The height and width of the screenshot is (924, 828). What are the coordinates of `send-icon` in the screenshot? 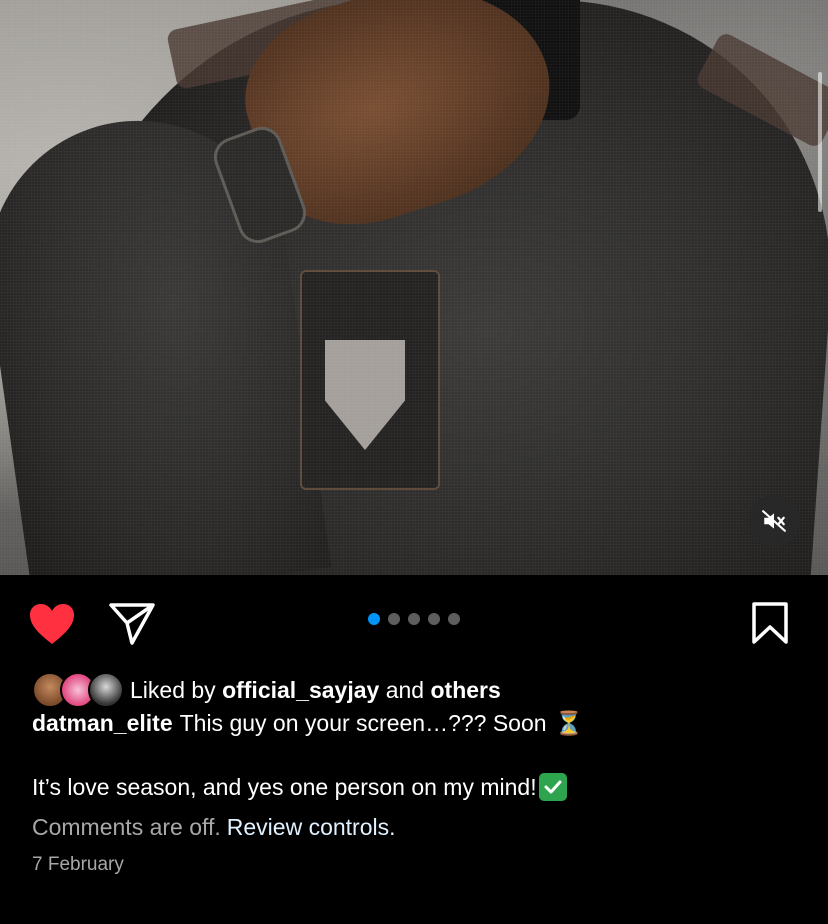 It's located at (132, 624).